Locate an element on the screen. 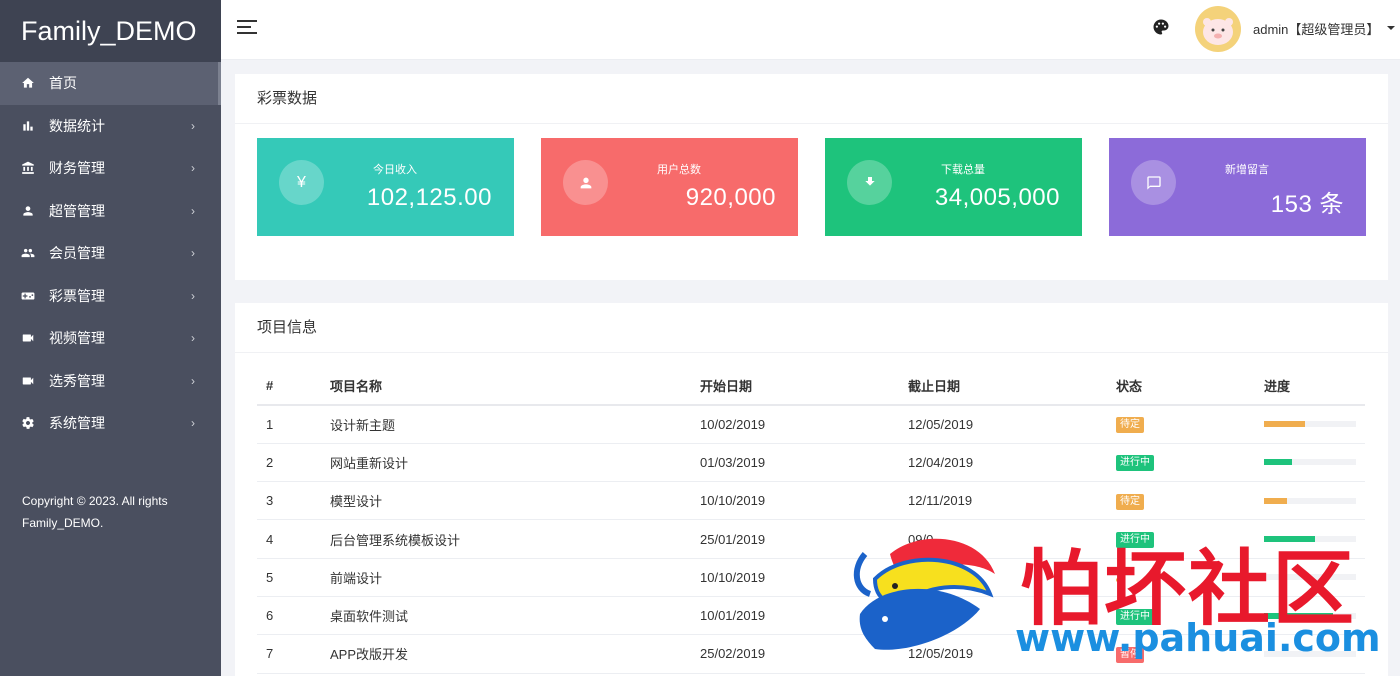  sidebar-item-4: 会员管理 › is located at coordinates (110, 253).